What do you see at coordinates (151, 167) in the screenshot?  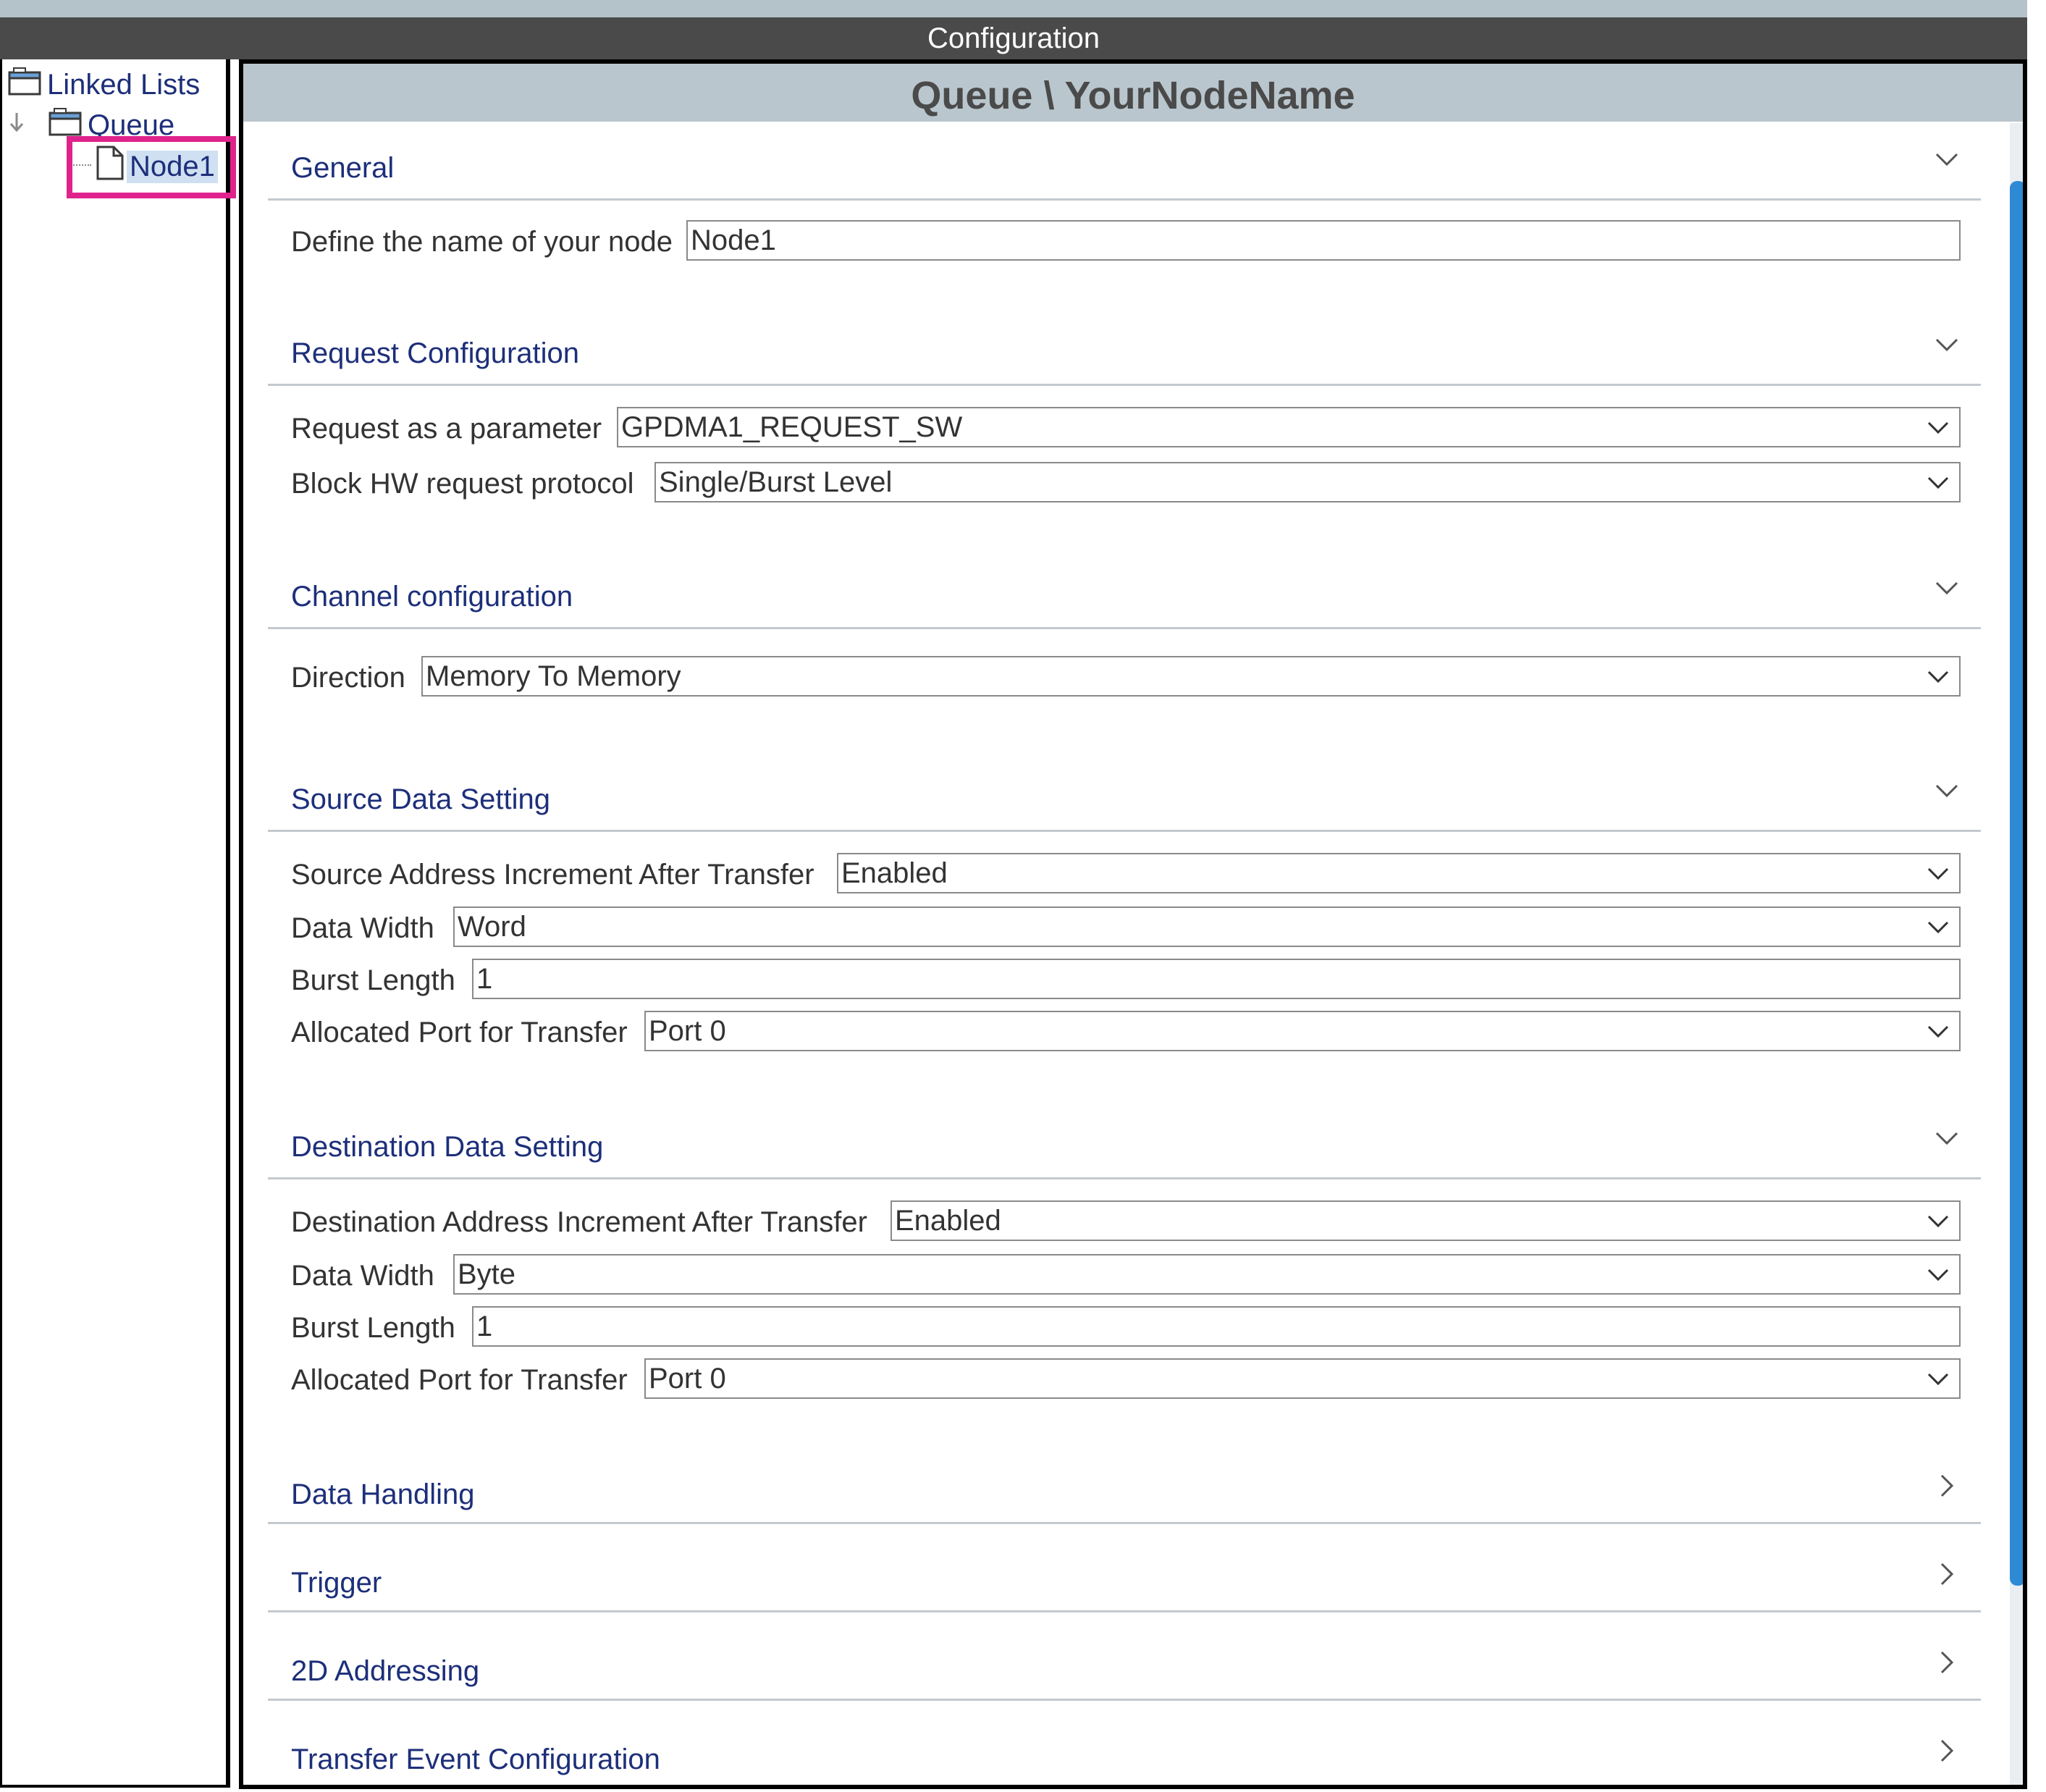 I see `selection-highlight` at bounding box center [151, 167].